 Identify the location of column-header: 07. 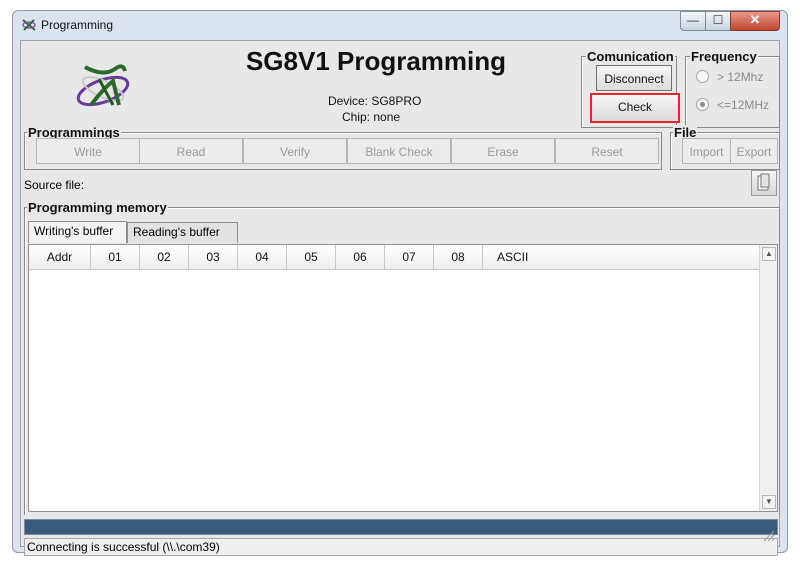
(409, 257).